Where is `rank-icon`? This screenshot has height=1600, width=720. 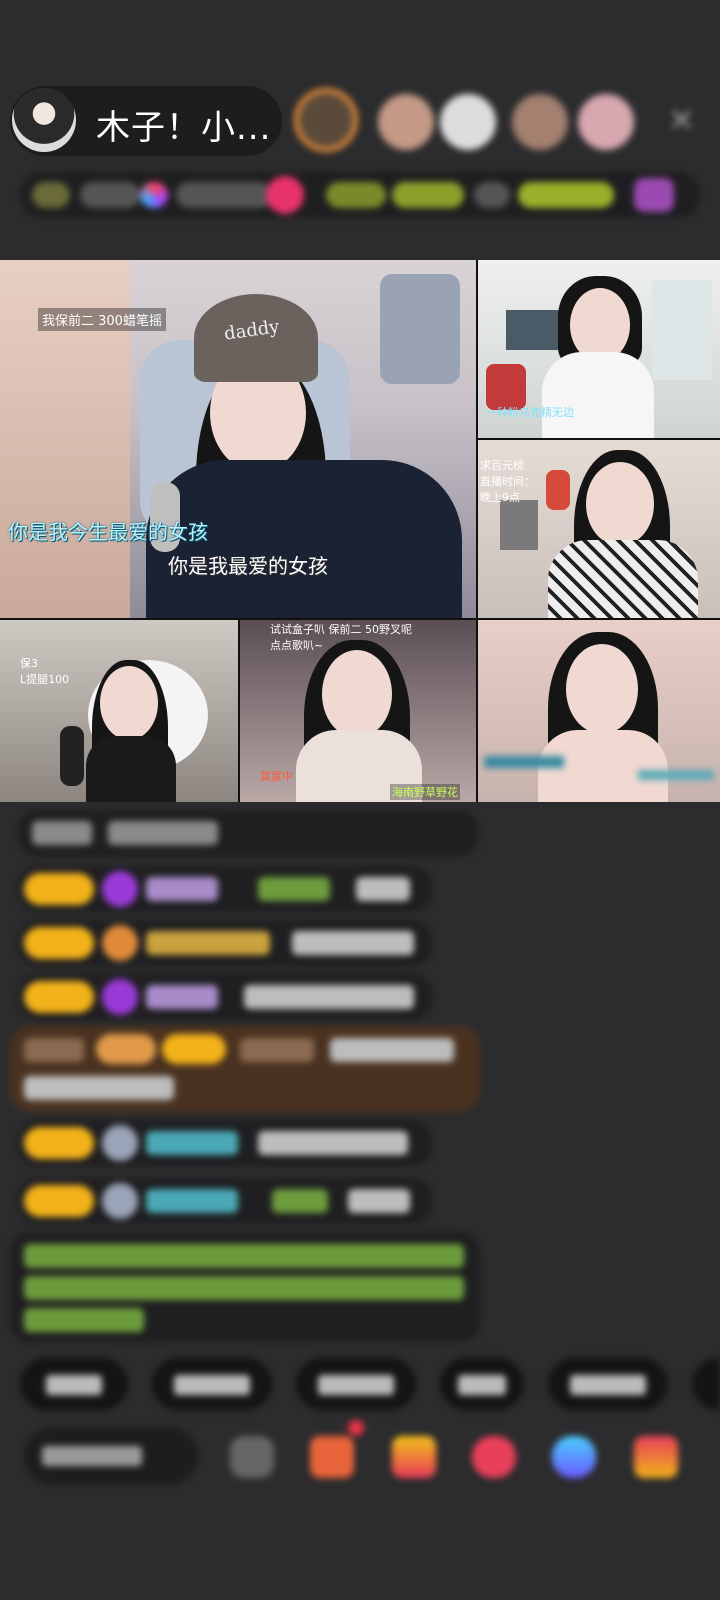
rank-icon is located at coordinates (51, 195).